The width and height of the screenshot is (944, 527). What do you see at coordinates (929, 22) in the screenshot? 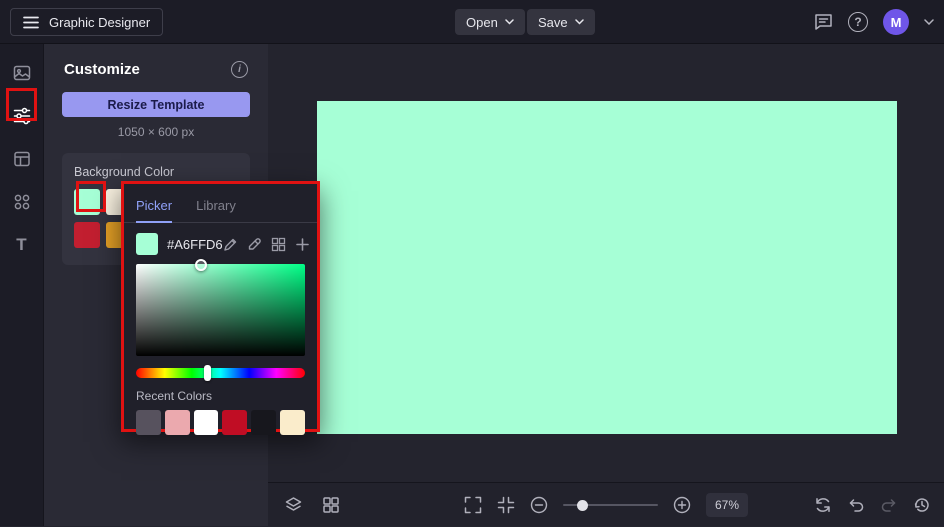
I see `account-chevron-down-icon` at bounding box center [929, 22].